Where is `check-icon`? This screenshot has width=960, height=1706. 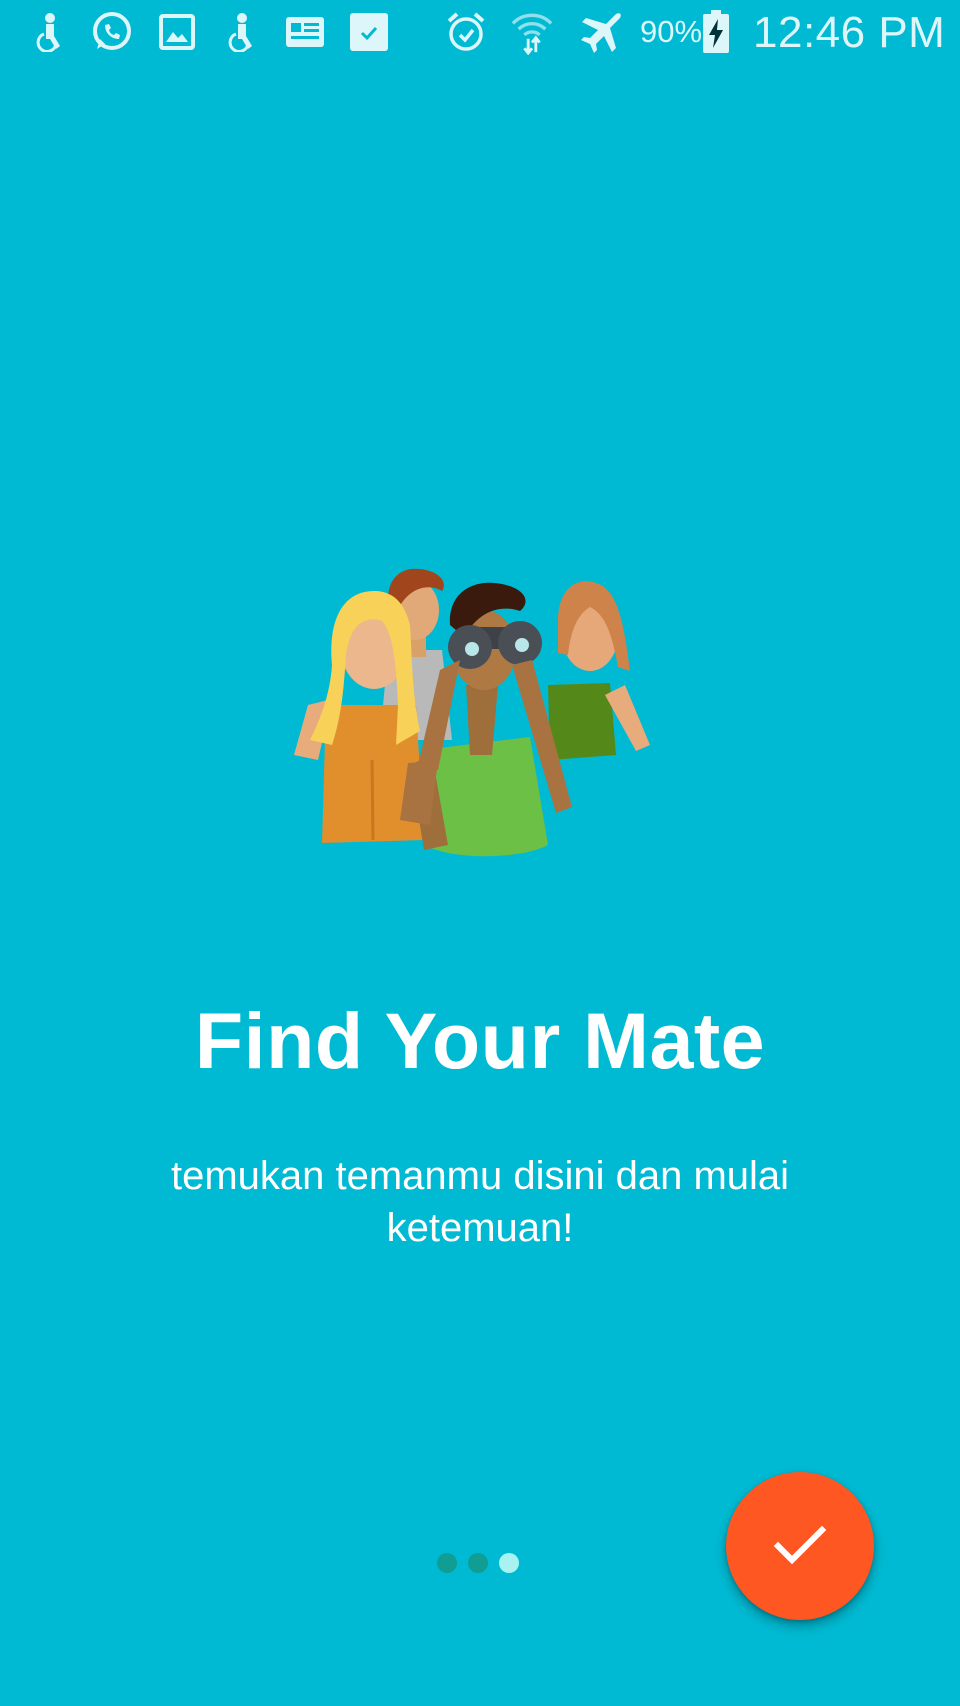 check-icon is located at coordinates (800, 1545).